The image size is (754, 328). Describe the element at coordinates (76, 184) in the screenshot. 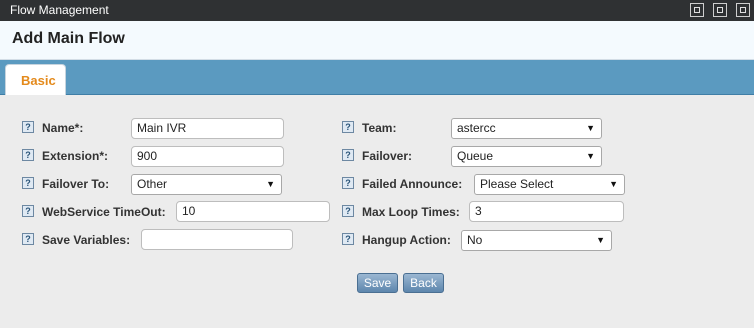

I see `failover-to-label: Failover To:` at that location.